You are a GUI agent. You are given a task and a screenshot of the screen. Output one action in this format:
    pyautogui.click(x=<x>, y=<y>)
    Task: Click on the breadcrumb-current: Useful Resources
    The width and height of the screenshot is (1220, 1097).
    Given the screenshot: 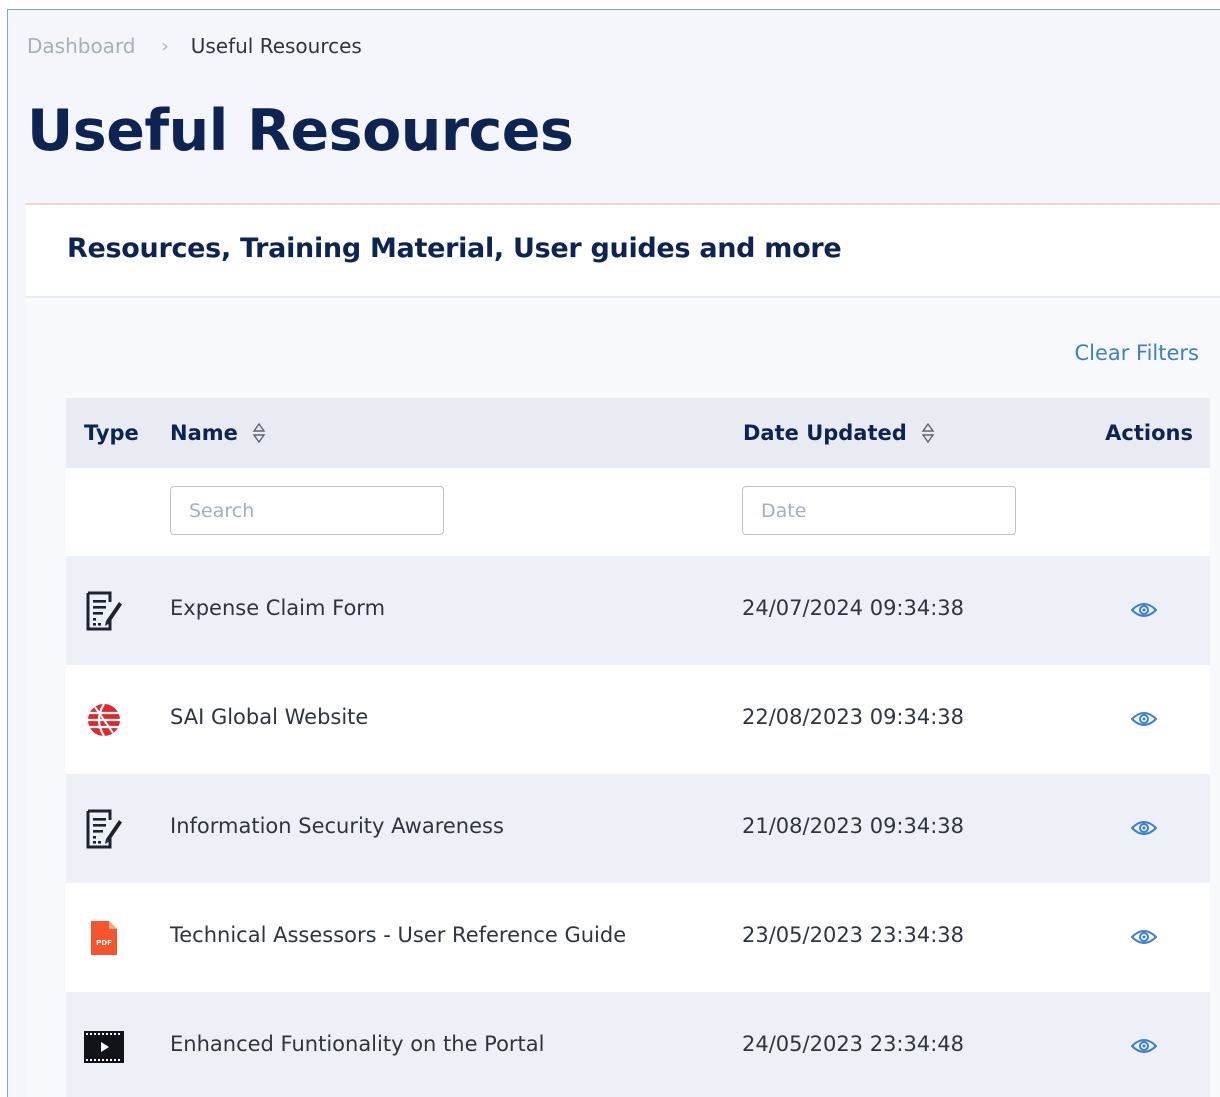 What is the action you would take?
    pyautogui.click(x=276, y=46)
    